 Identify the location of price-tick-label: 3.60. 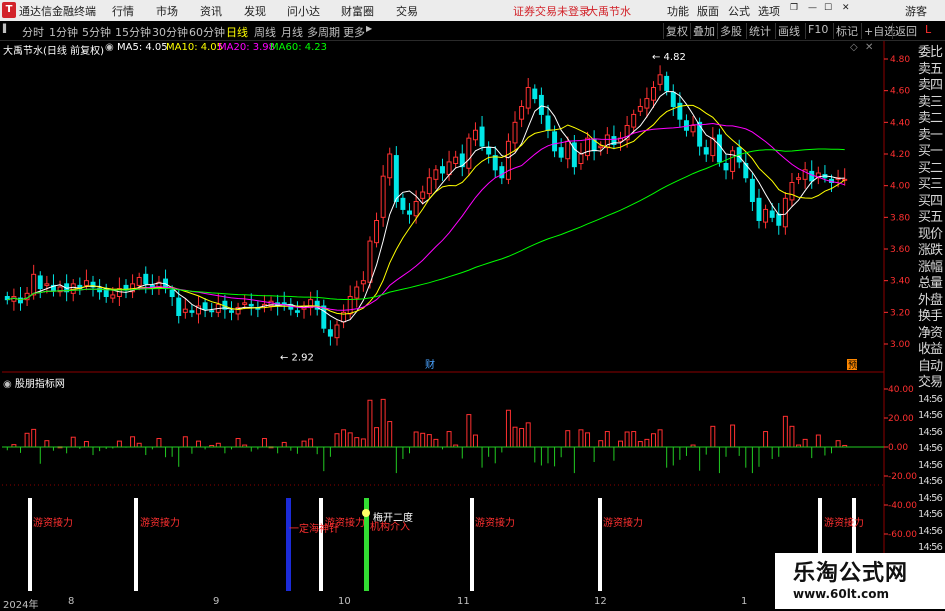
(900, 250).